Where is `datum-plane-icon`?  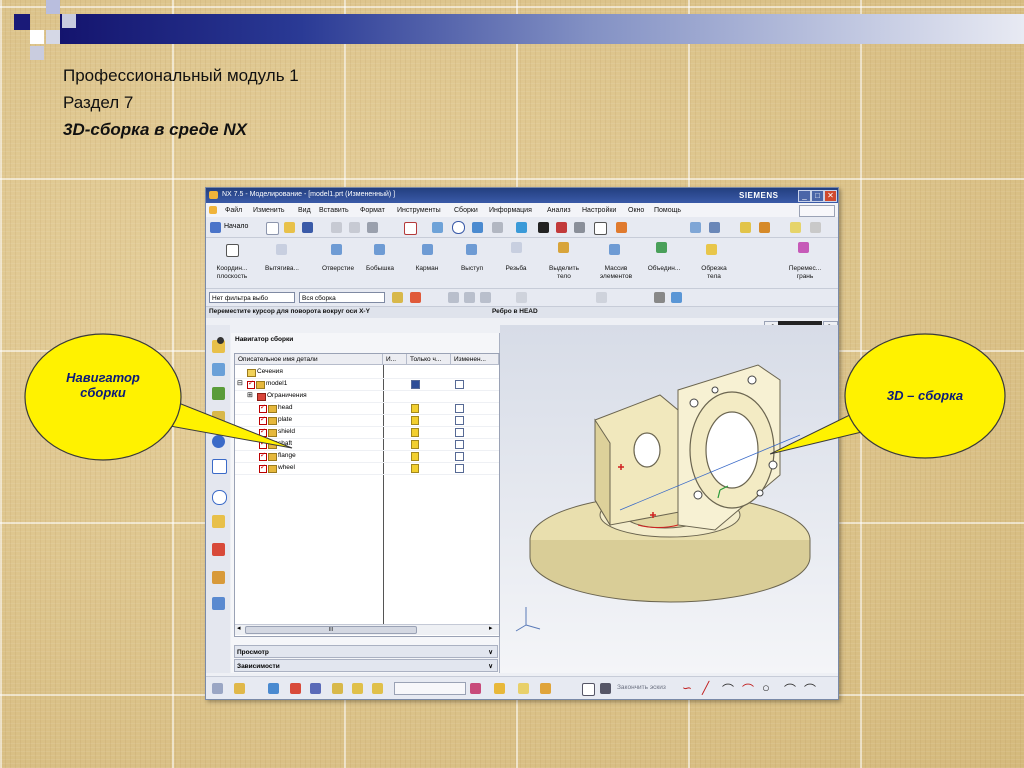
datum-plane-icon is located at coordinates (232, 250).